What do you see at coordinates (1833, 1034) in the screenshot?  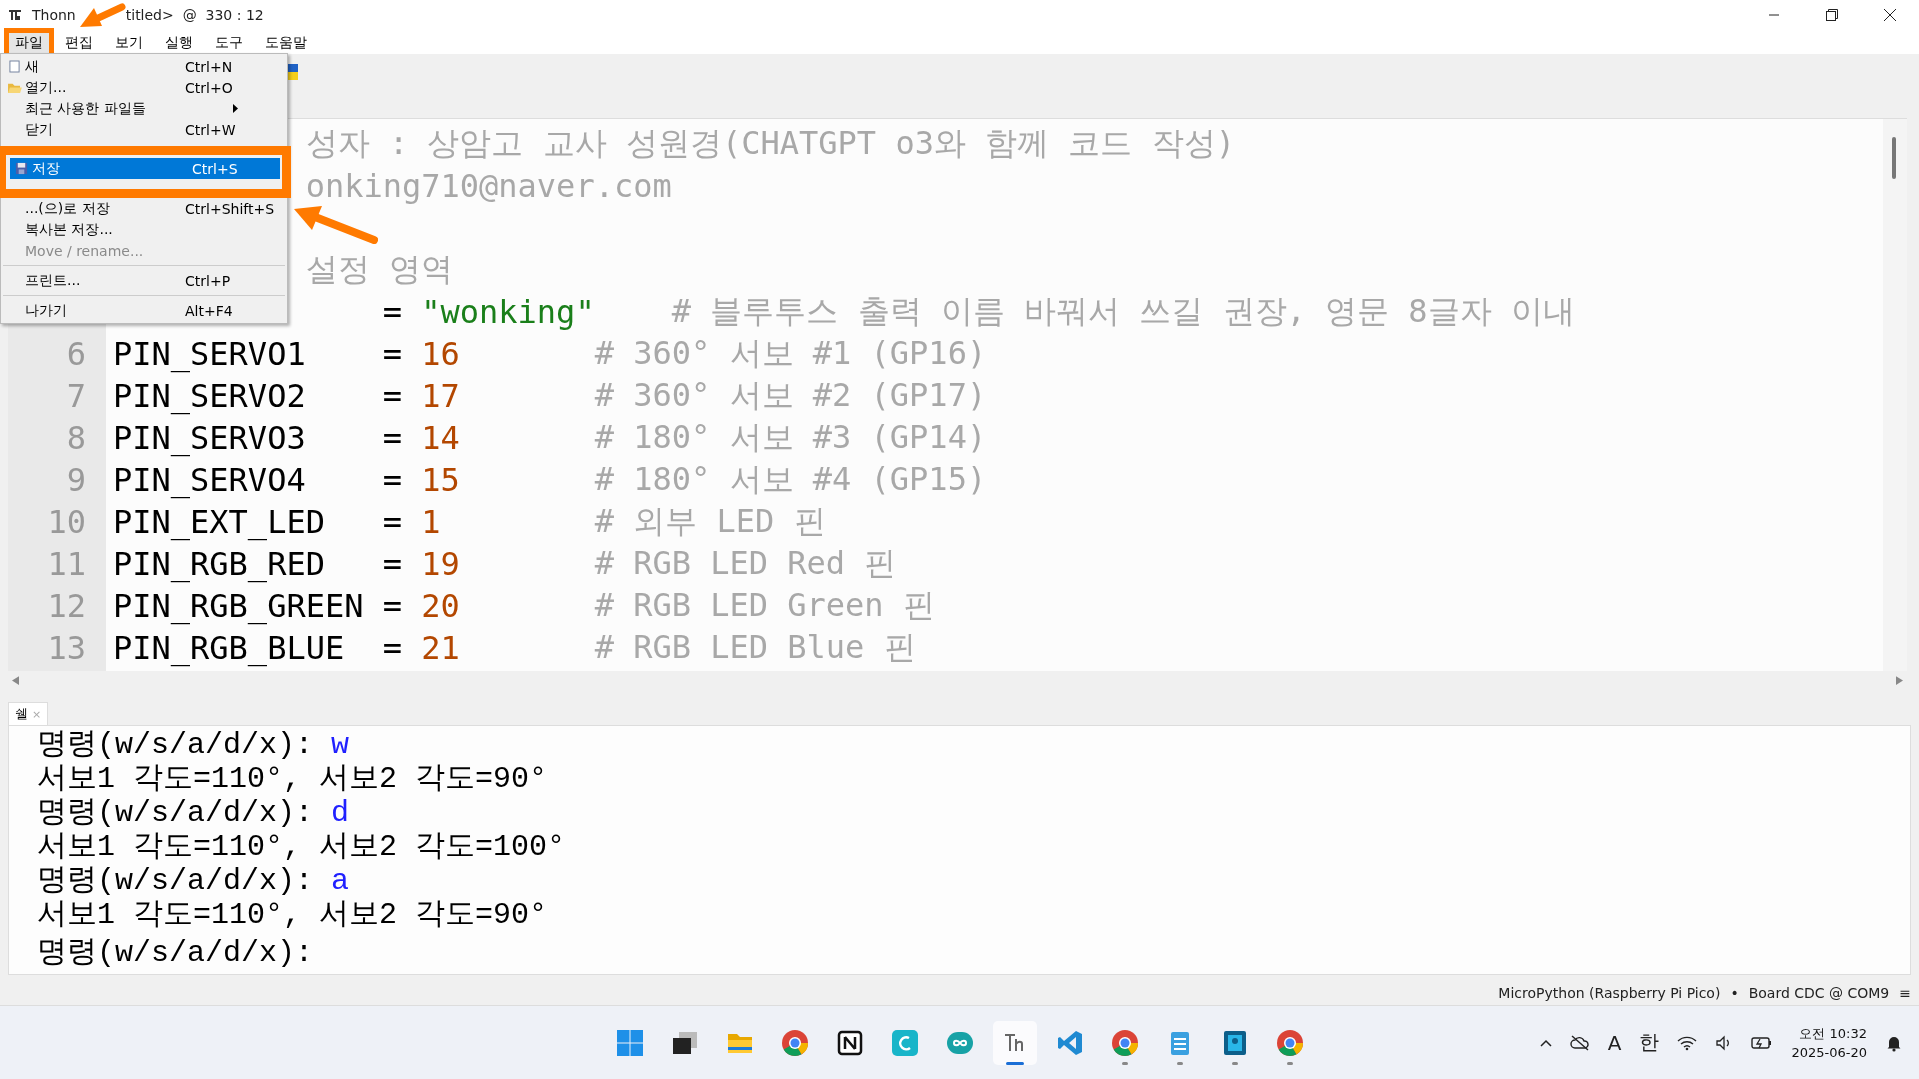 I see `clock-time: 오전 10:32` at bounding box center [1833, 1034].